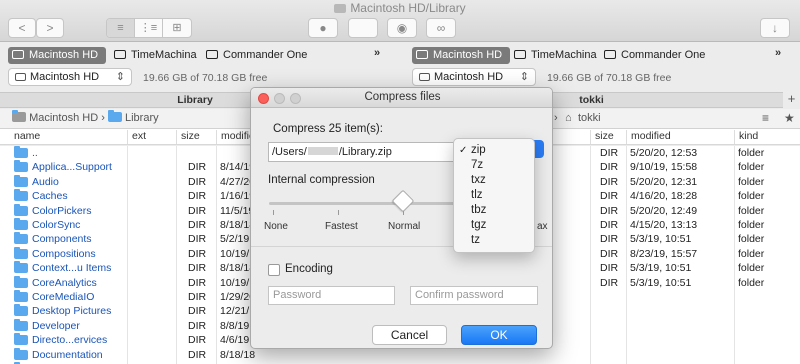 Image resolution: width=800 pixels, height=364 pixels. What do you see at coordinates (463, 150) in the screenshot?
I see `checkmark-icon: ✓` at bounding box center [463, 150].